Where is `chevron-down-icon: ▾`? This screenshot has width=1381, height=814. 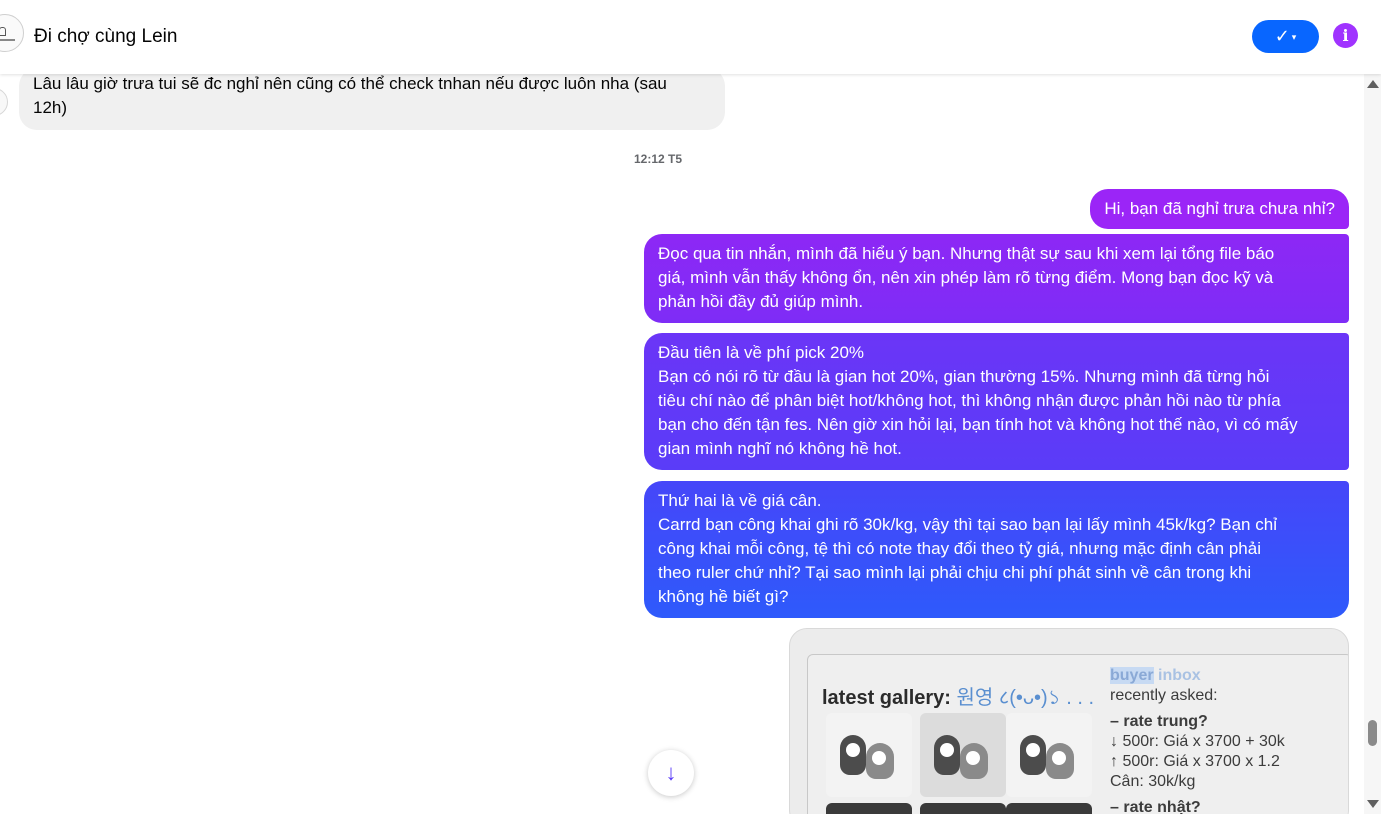
chevron-down-icon: ▾ is located at coordinates (1294, 37).